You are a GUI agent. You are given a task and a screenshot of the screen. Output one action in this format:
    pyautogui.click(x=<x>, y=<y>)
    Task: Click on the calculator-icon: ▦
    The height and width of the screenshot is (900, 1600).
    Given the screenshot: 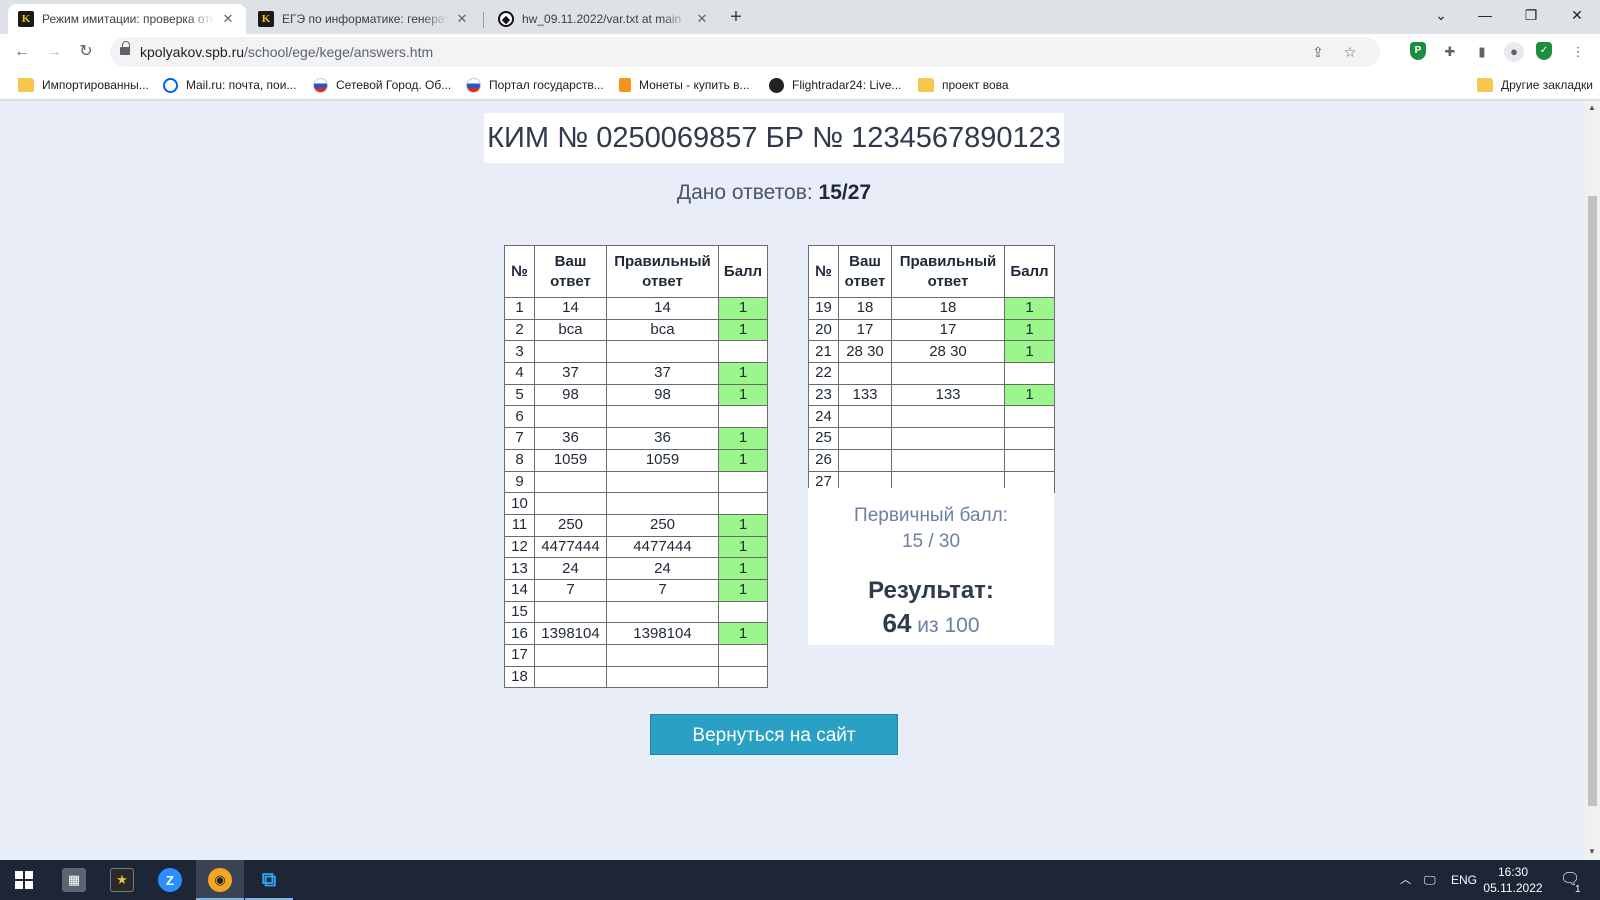 What is the action you would take?
    pyautogui.click(x=74, y=880)
    